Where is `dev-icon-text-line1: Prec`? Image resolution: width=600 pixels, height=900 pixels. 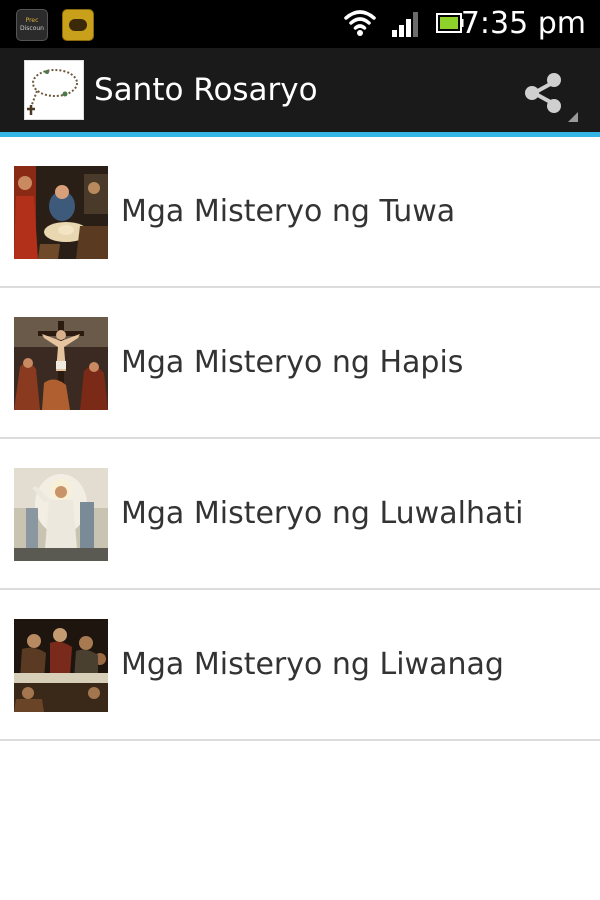 dev-icon-text-line1: Prec is located at coordinates (32, 20).